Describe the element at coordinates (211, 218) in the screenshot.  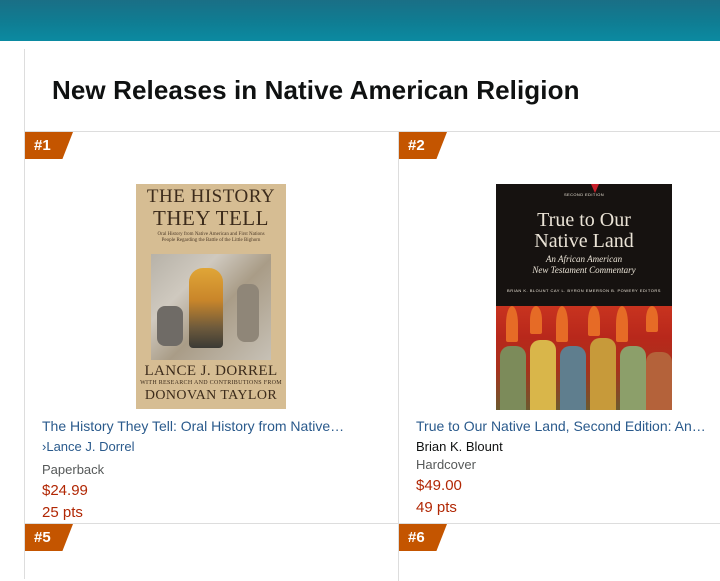
I see `cover-title-line2: THEY TELL` at that location.